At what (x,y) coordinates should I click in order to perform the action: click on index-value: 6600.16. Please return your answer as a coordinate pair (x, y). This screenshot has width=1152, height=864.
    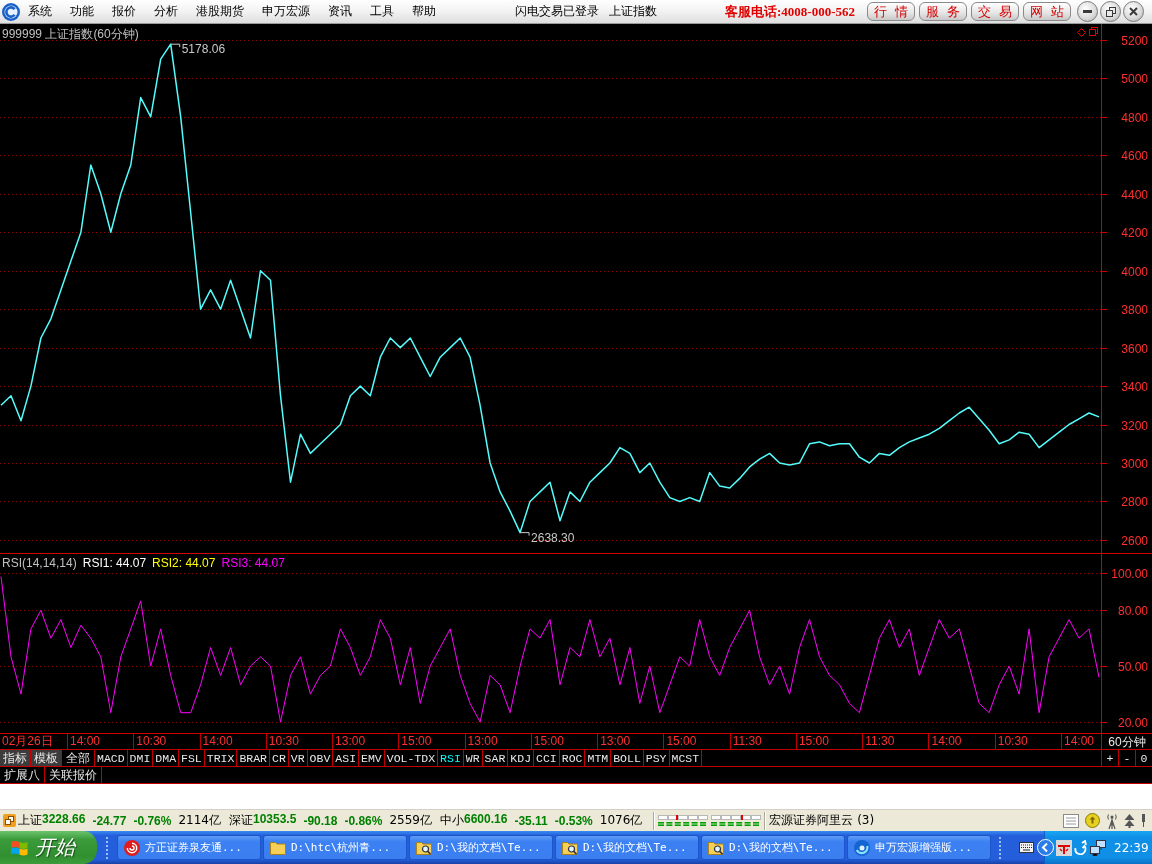
    Looking at the image, I should click on (486, 820).